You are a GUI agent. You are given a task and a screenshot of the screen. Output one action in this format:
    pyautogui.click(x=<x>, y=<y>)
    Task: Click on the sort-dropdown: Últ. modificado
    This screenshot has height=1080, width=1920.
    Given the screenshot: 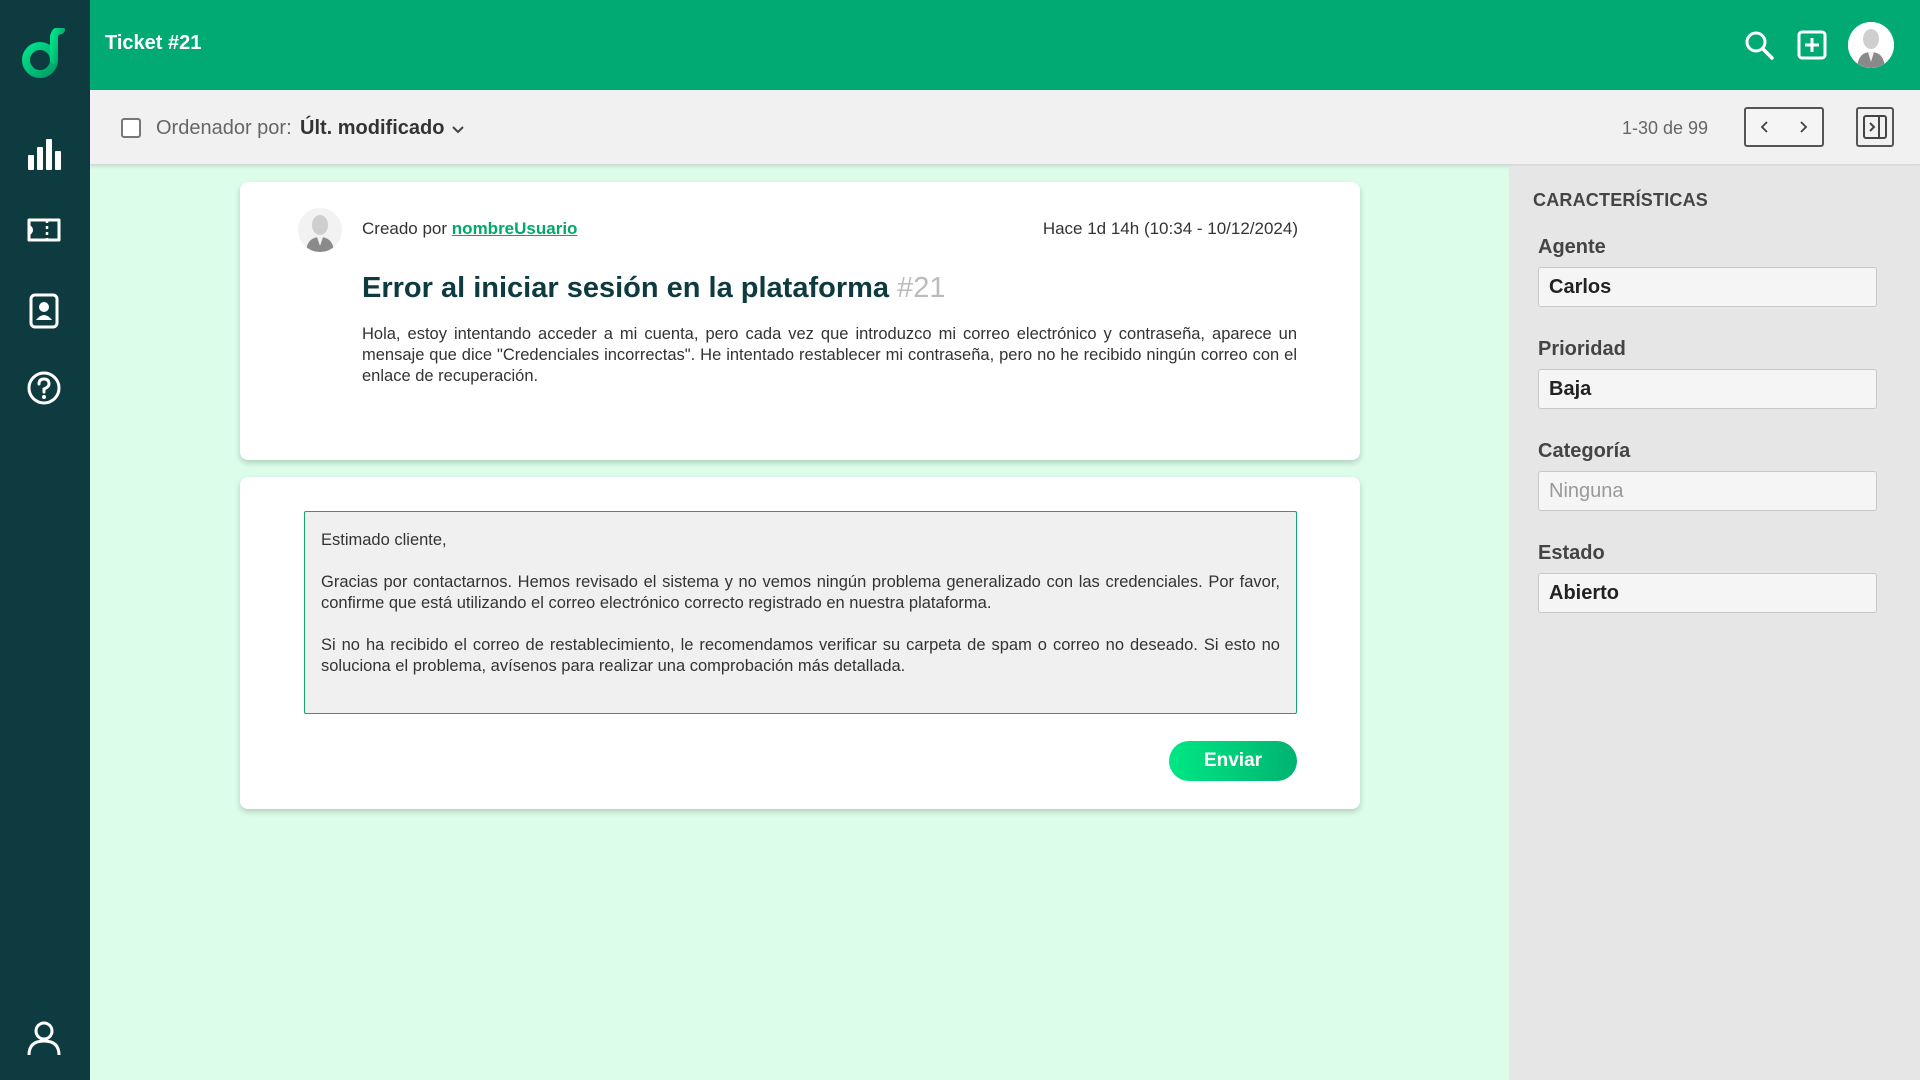 What is the action you would take?
    pyautogui.click(x=372, y=128)
    